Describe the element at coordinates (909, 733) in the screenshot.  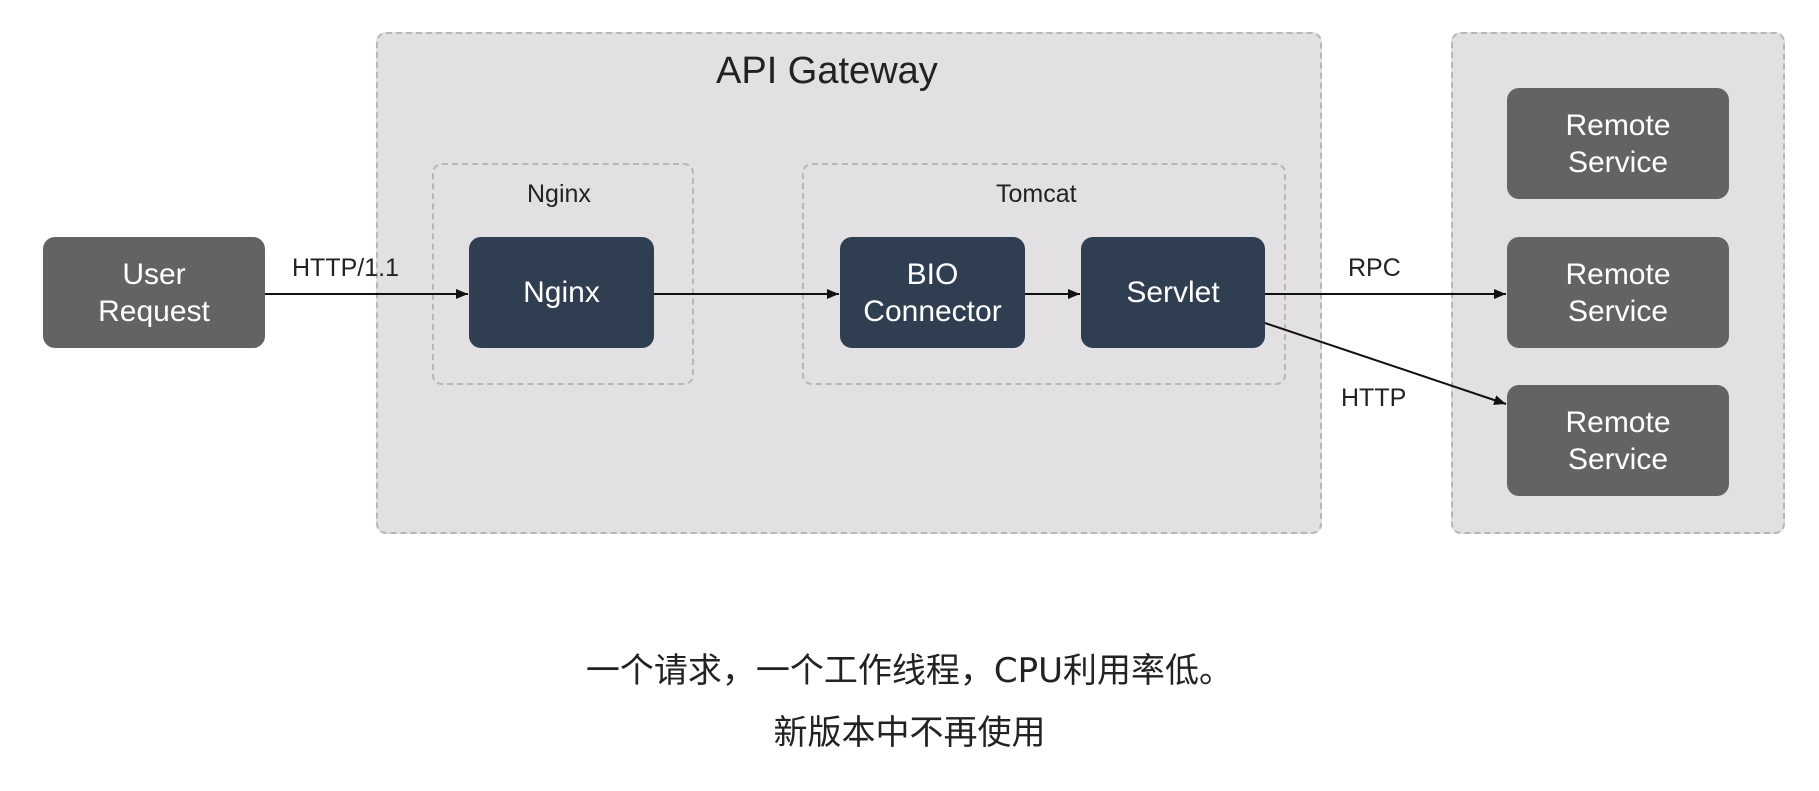
I see `caption-line-2: 新版本中不再使用` at that location.